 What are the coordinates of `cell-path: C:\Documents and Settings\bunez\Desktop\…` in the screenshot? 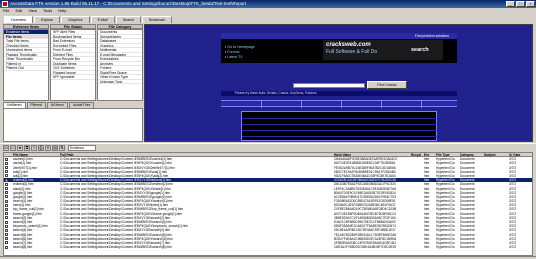 It's located at (116, 247).